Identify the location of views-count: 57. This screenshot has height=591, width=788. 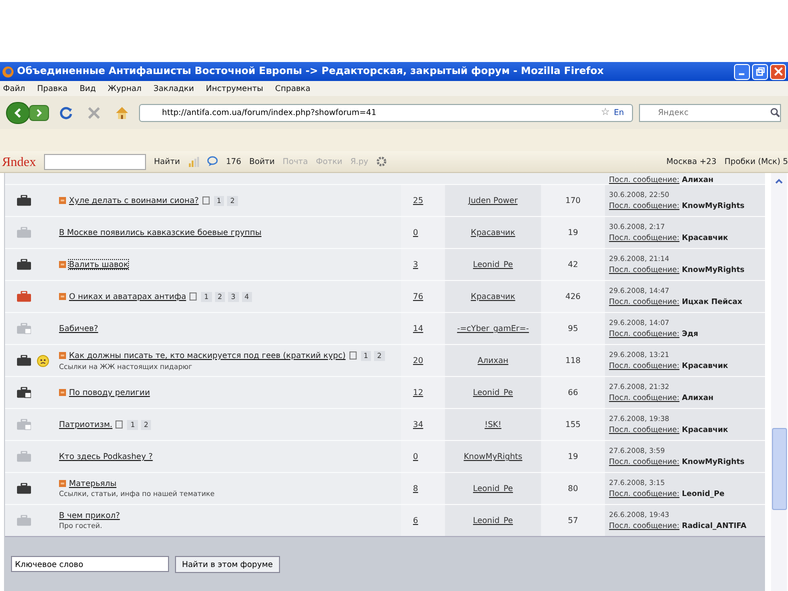
(573, 520).